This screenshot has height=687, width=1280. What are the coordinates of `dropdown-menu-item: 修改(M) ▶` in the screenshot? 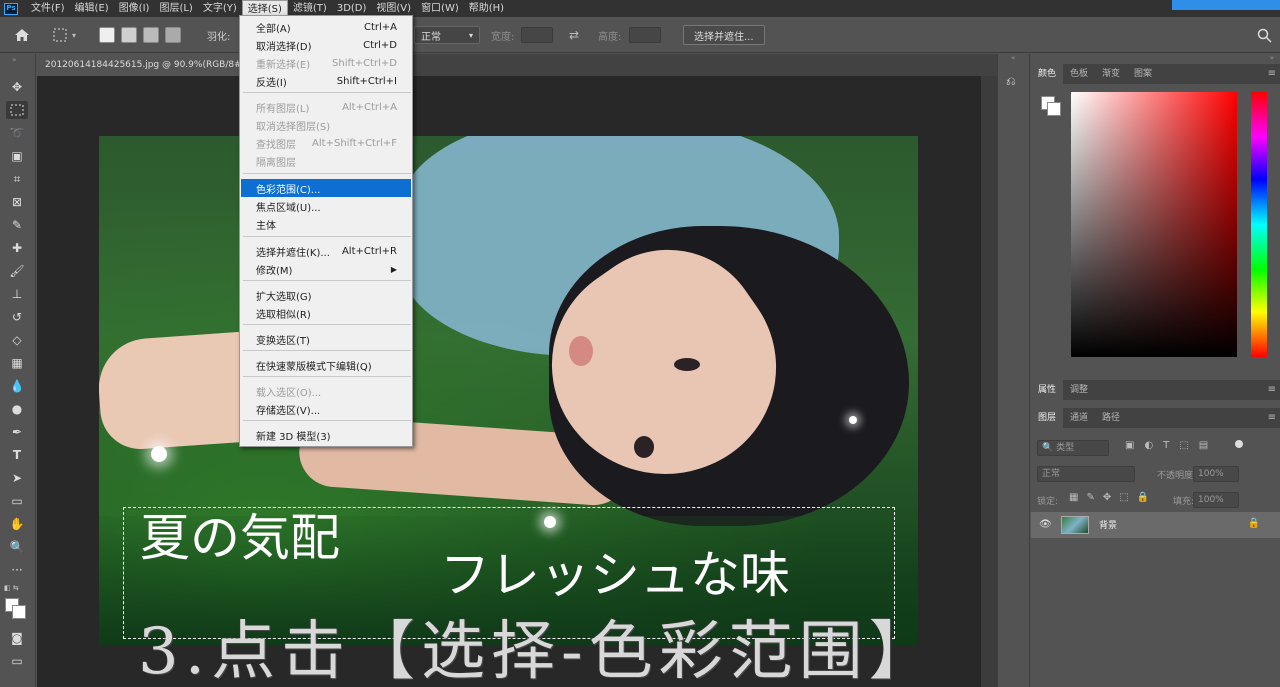 It's located at (326, 269).